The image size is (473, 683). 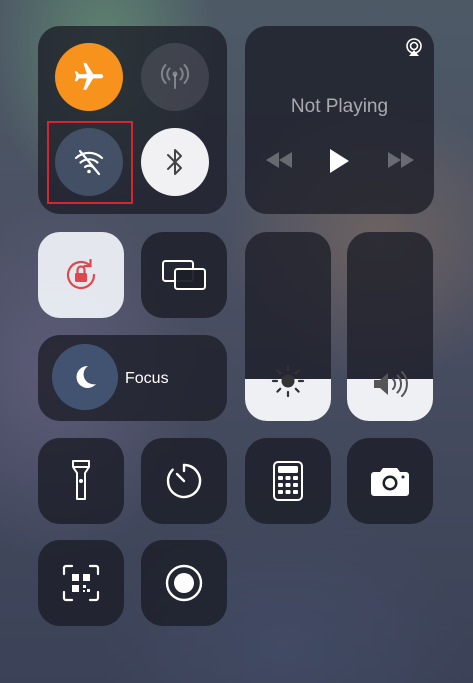 What do you see at coordinates (90, 162) in the screenshot?
I see `wifi-highlight-annotation` at bounding box center [90, 162].